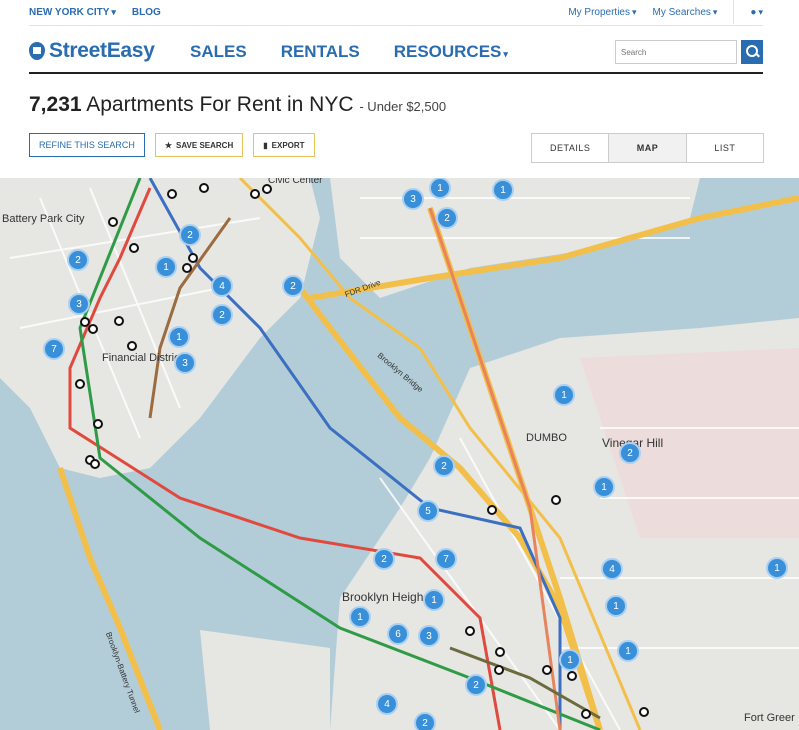 The height and width of the screenshot is (730, 799). Describe the element at coordinates (725, 148) in the screenshot. I see `tab-list: LIST` at that location.